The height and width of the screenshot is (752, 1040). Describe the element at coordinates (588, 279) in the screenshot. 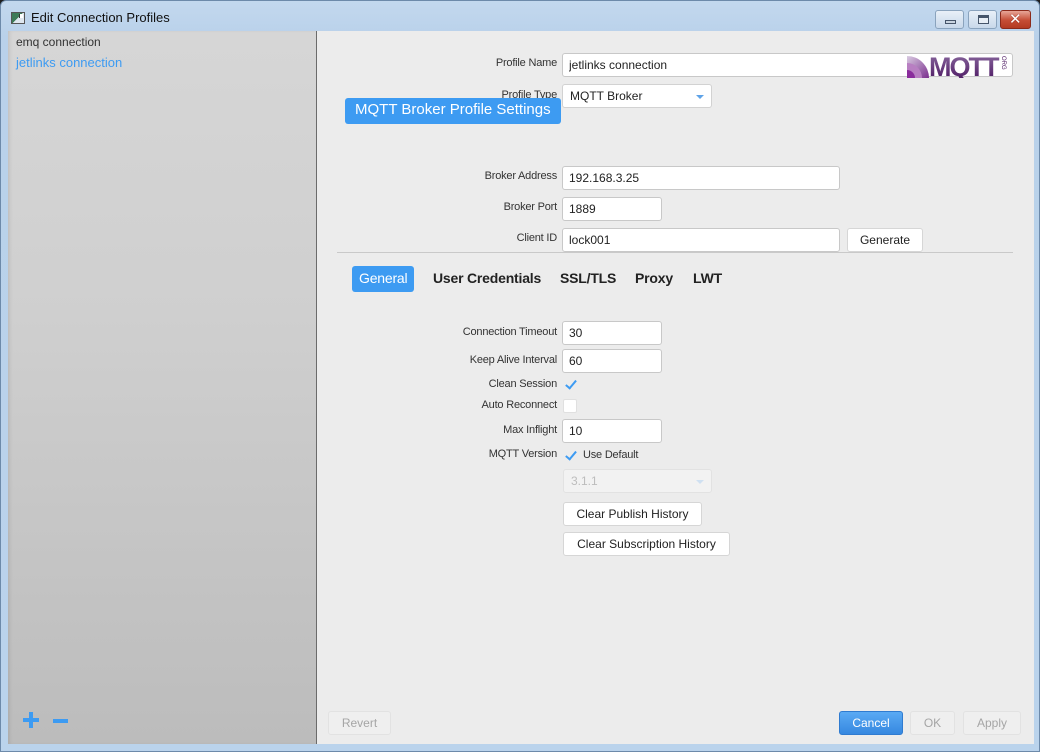

I see `tab-ssl-tls: SSL/TLS` at that location.